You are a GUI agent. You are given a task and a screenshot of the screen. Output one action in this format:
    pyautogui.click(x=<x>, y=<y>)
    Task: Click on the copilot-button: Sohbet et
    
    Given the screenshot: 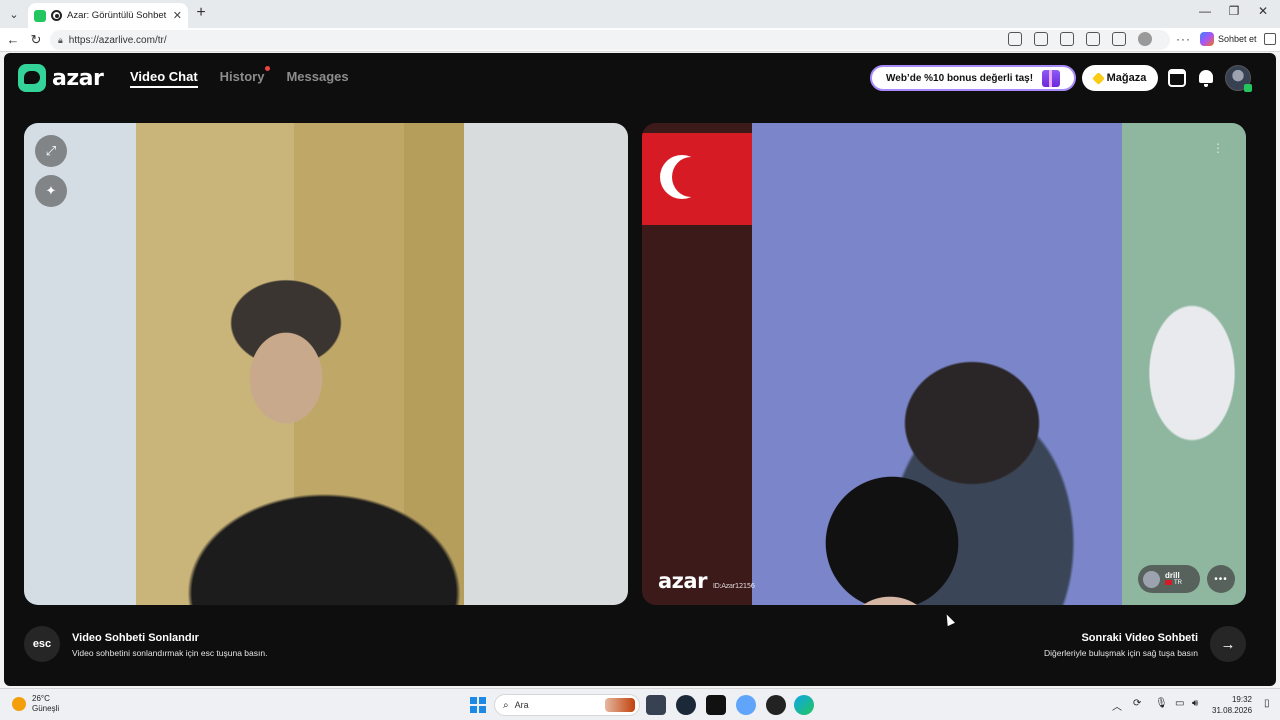 What is the action you would take?
    pyautogui.click(x=1228, y=39)
    